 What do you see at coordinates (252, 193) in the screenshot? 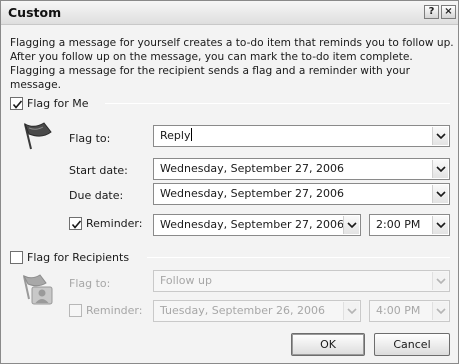
I see `due-date-value: Wednesday, September 27, 2006` at bounding box center [252, 193].